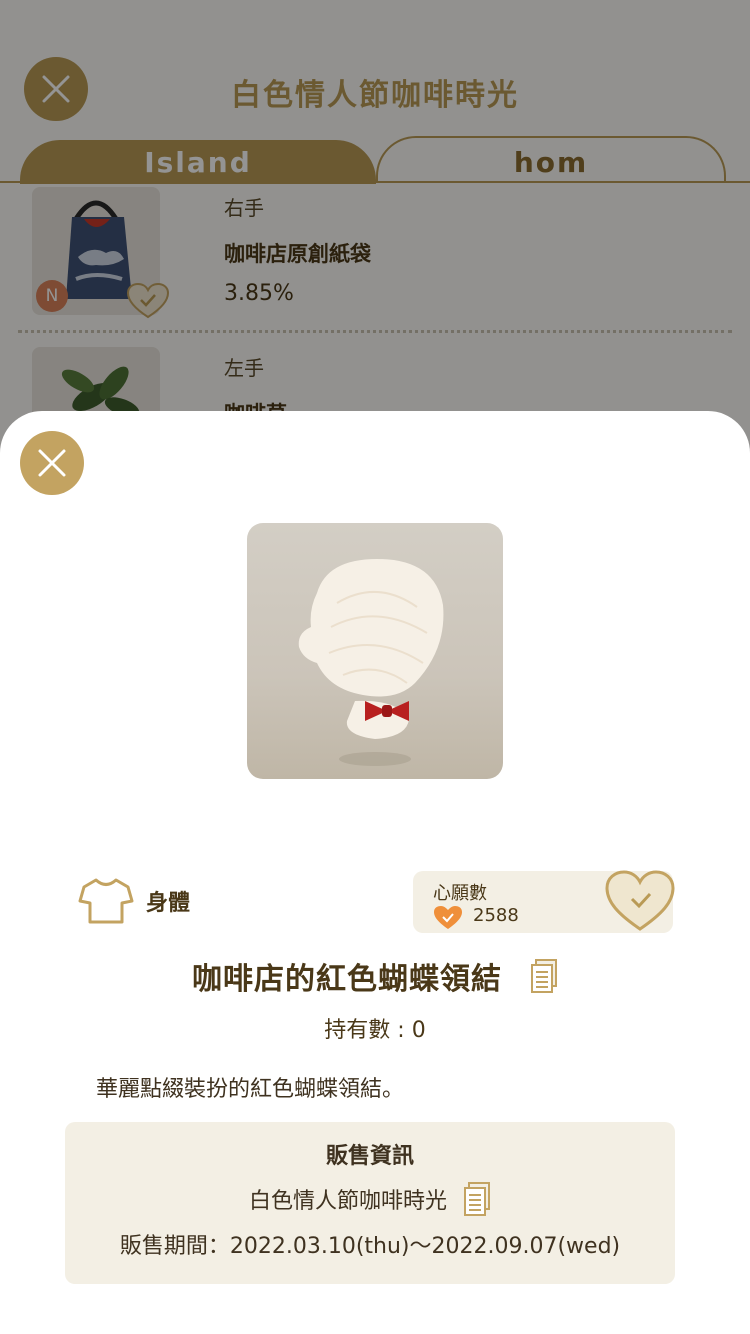 This screenshot has width=750, height=1334. I want to click on wish-heart-button, so click(640, 901).